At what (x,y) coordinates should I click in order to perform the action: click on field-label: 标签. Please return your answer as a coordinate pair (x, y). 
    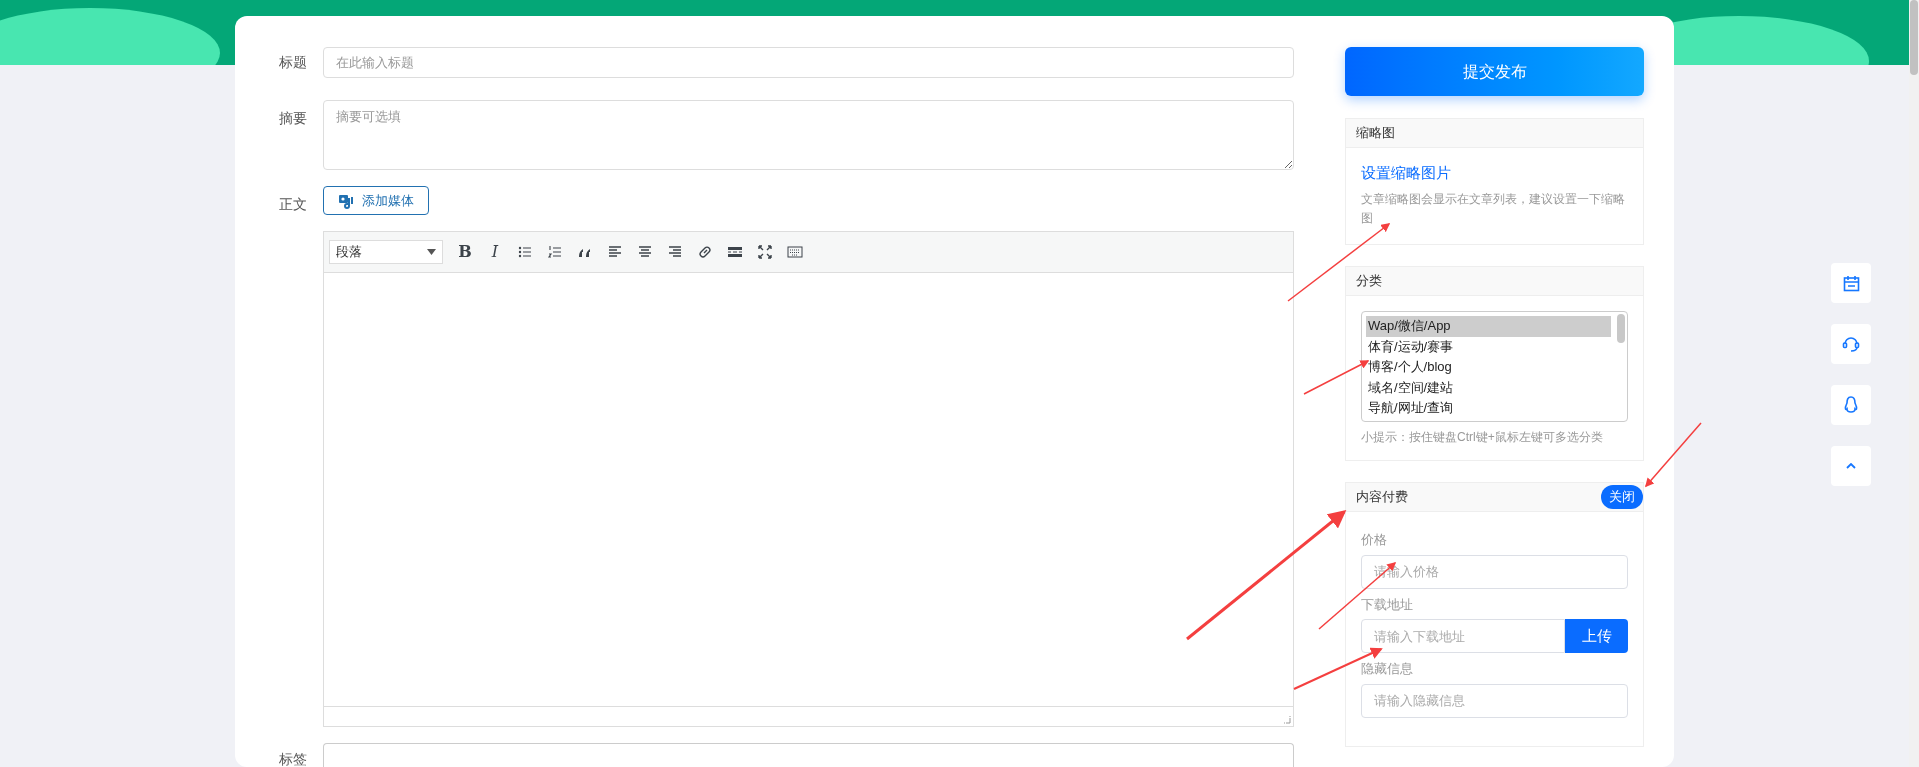
    Looking at the image, I should click on (293, 758).